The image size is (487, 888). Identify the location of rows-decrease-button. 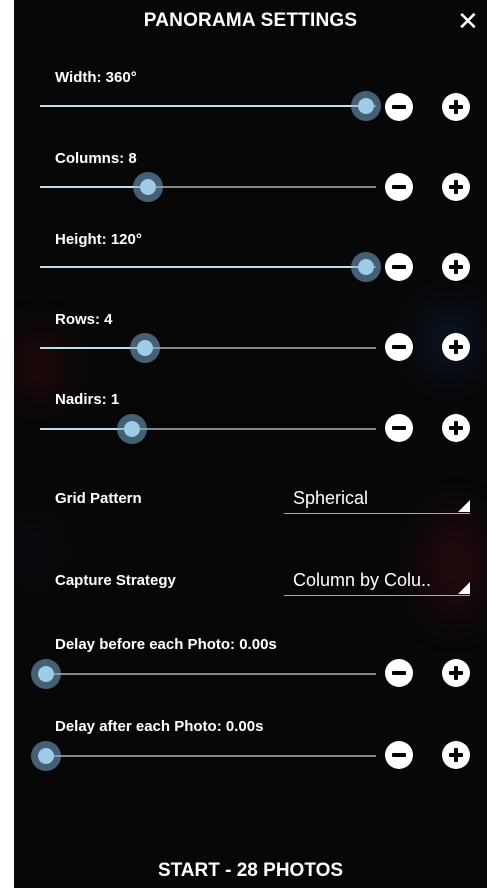
(399, 347).